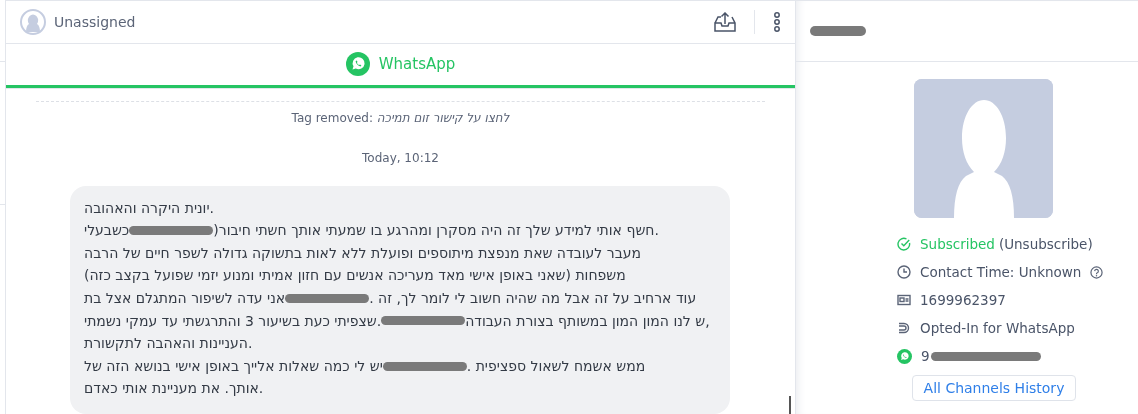  What do you see at coordinates (400, 157) in the screenshot?
I see `timestamp: Today, 10:12` at bounding box center [400, 157].